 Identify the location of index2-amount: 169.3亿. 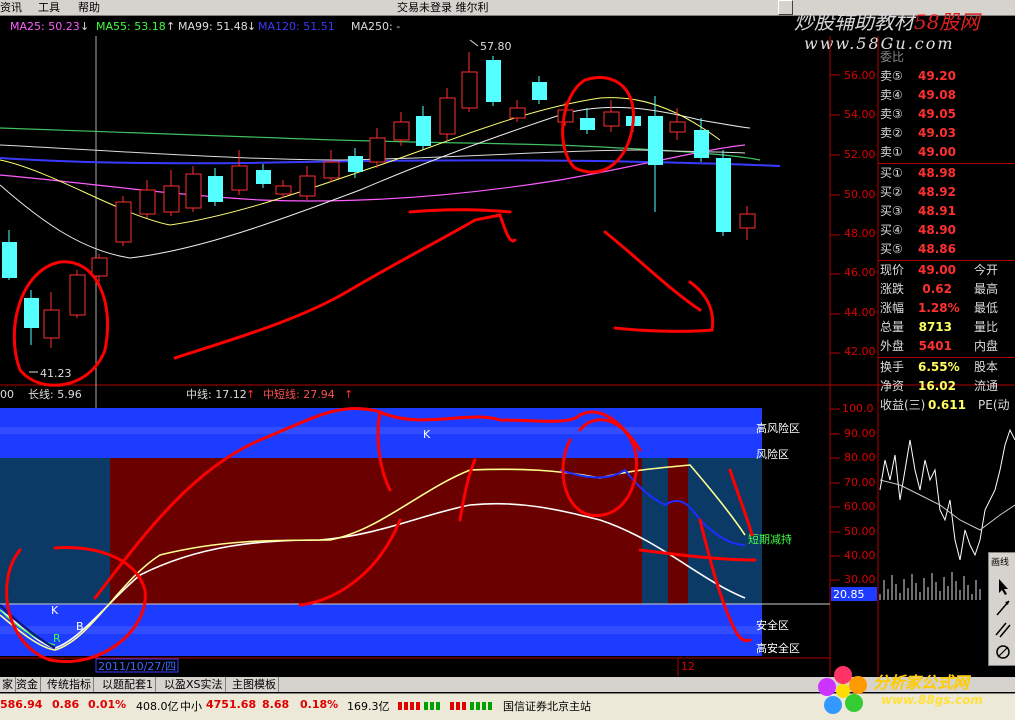
(368, 706).